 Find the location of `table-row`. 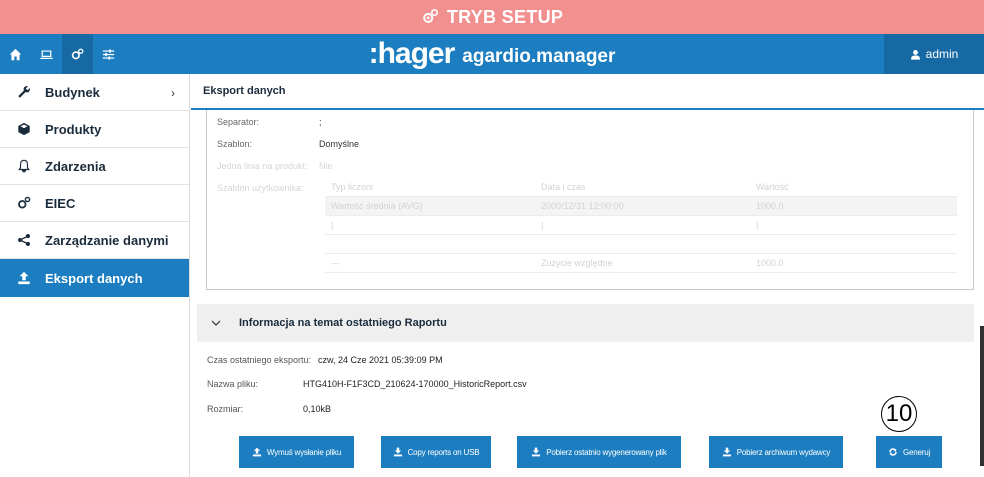

table-row is located at coordinates (641, 244).